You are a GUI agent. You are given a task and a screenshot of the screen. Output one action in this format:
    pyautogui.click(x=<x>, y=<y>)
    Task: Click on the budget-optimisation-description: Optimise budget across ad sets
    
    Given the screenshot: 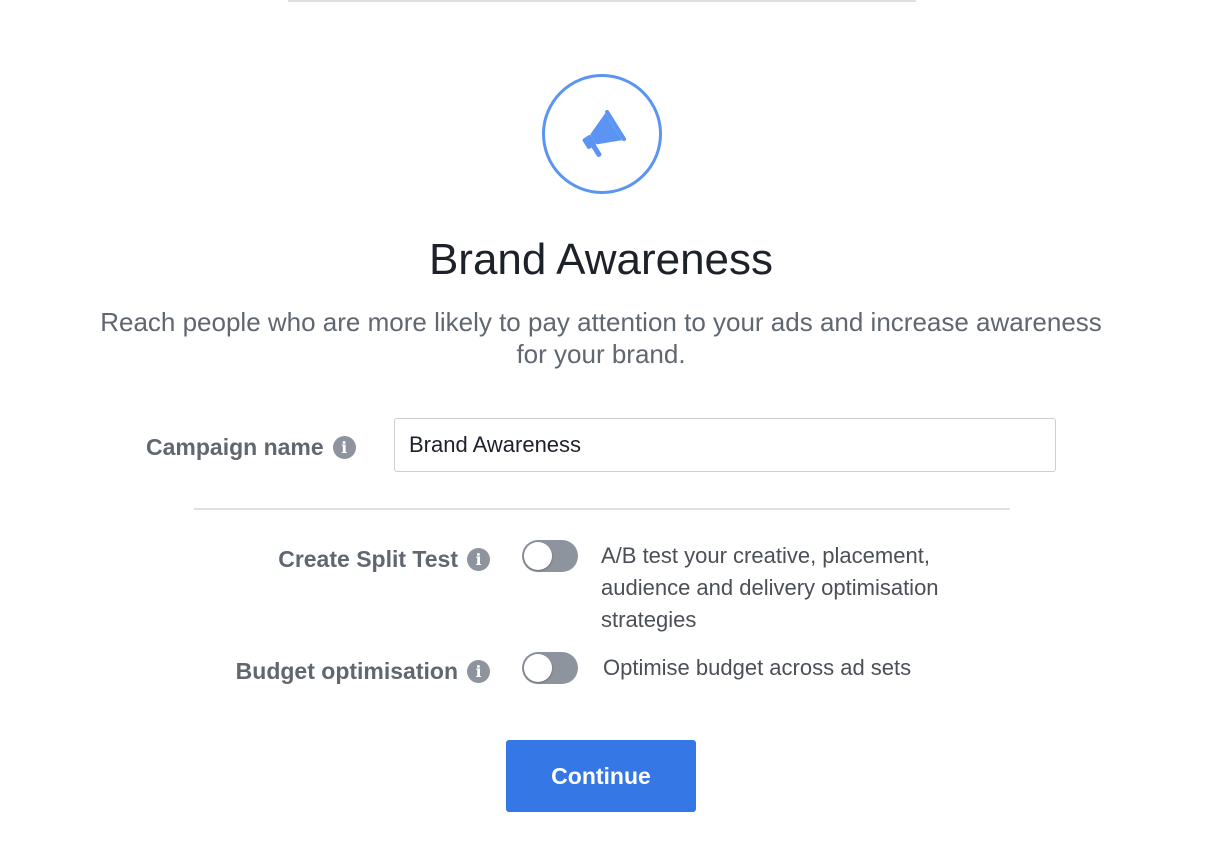 What is the action you would take?
    pyautogui.click(x=757, y=667)
    